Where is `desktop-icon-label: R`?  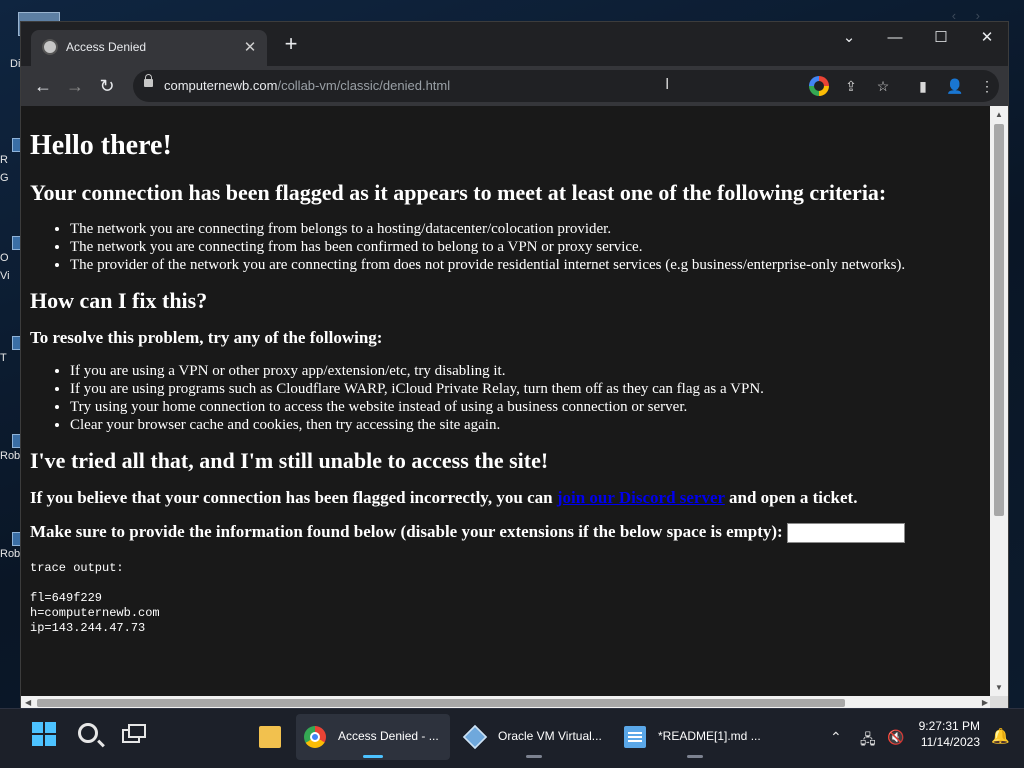 desktop-icon-label: R is located at coordinates (4, 160).